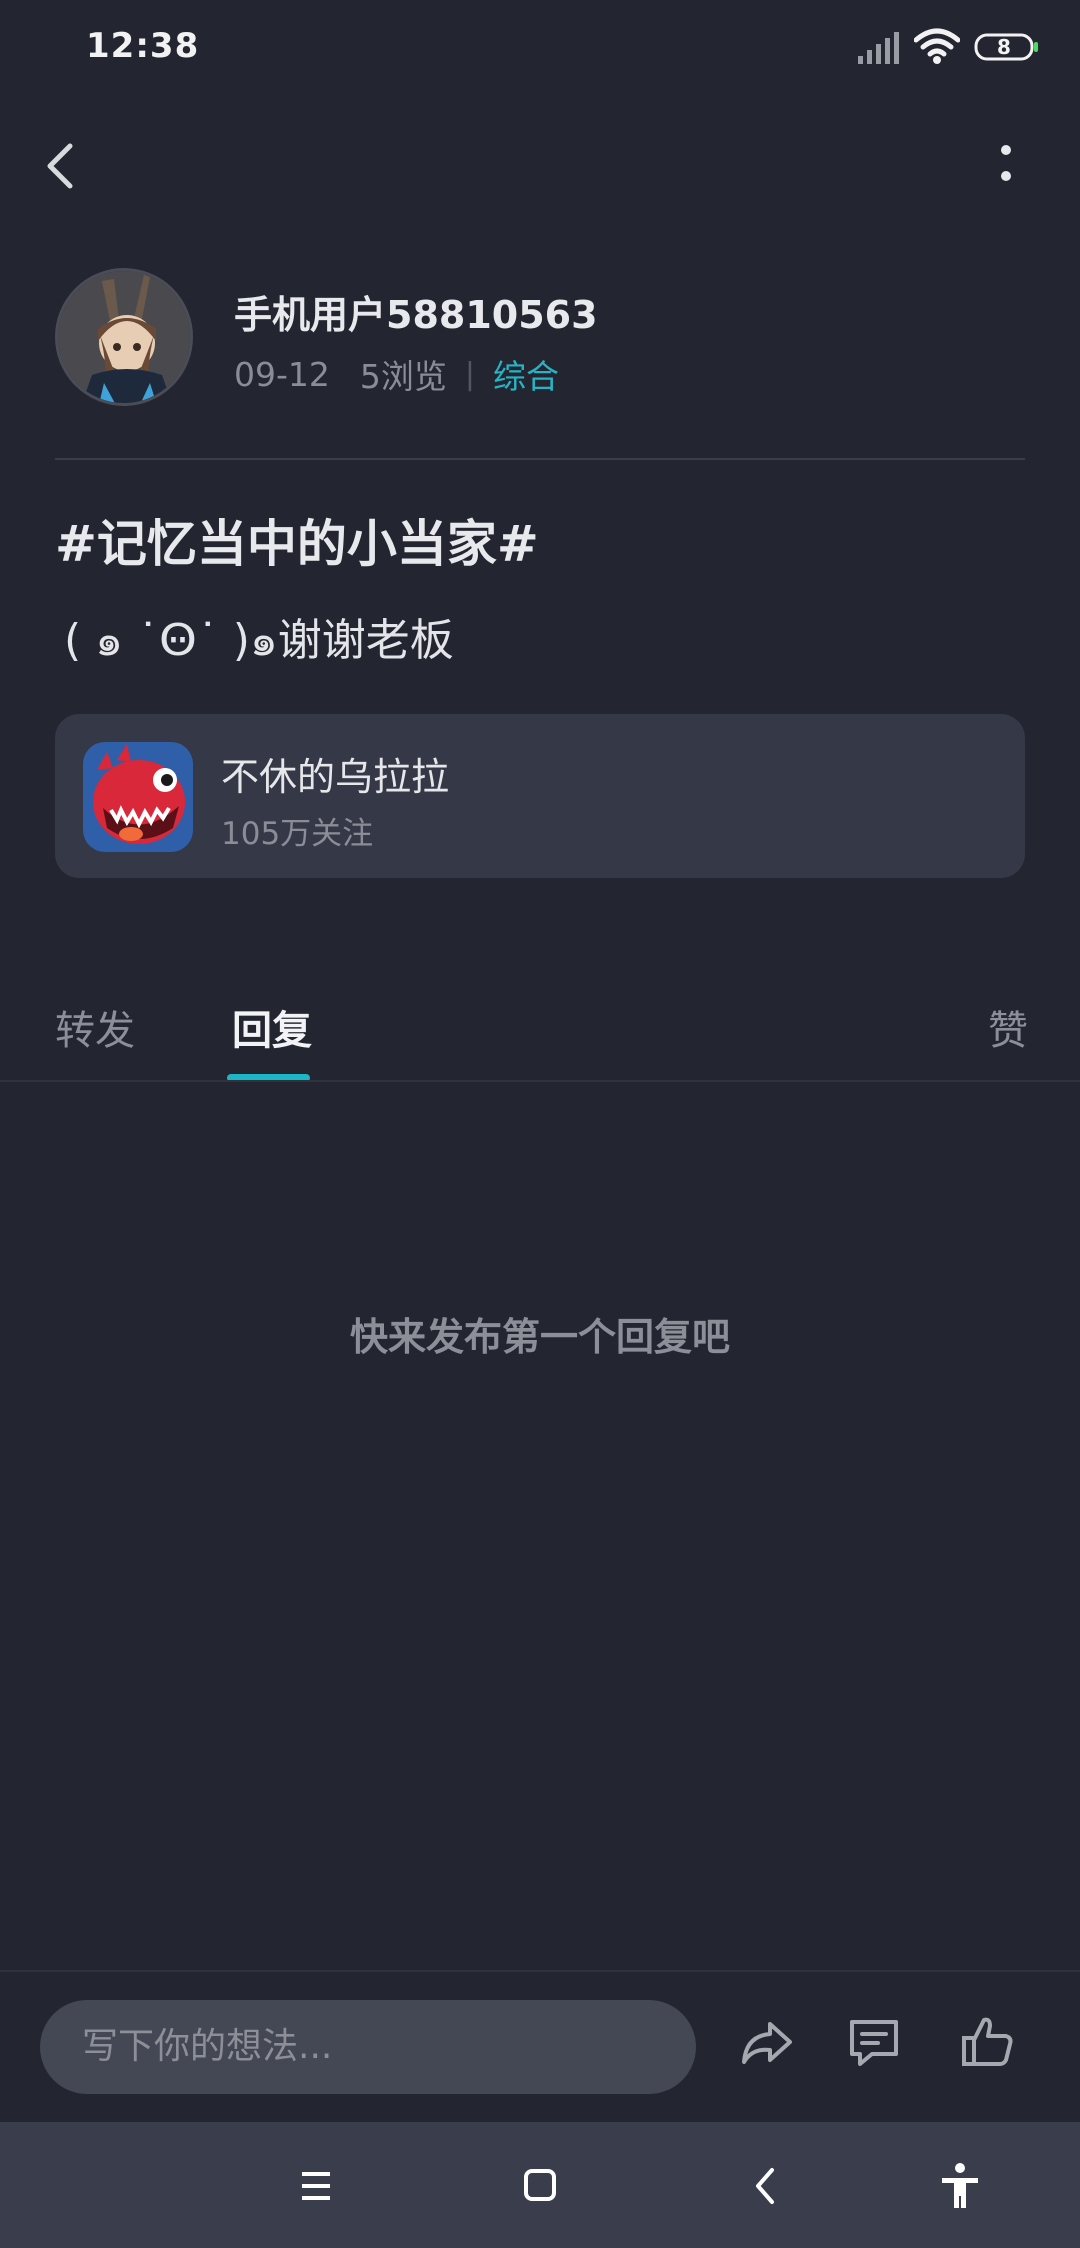  I want to click on system-nav-bar, so click(540, 2185).